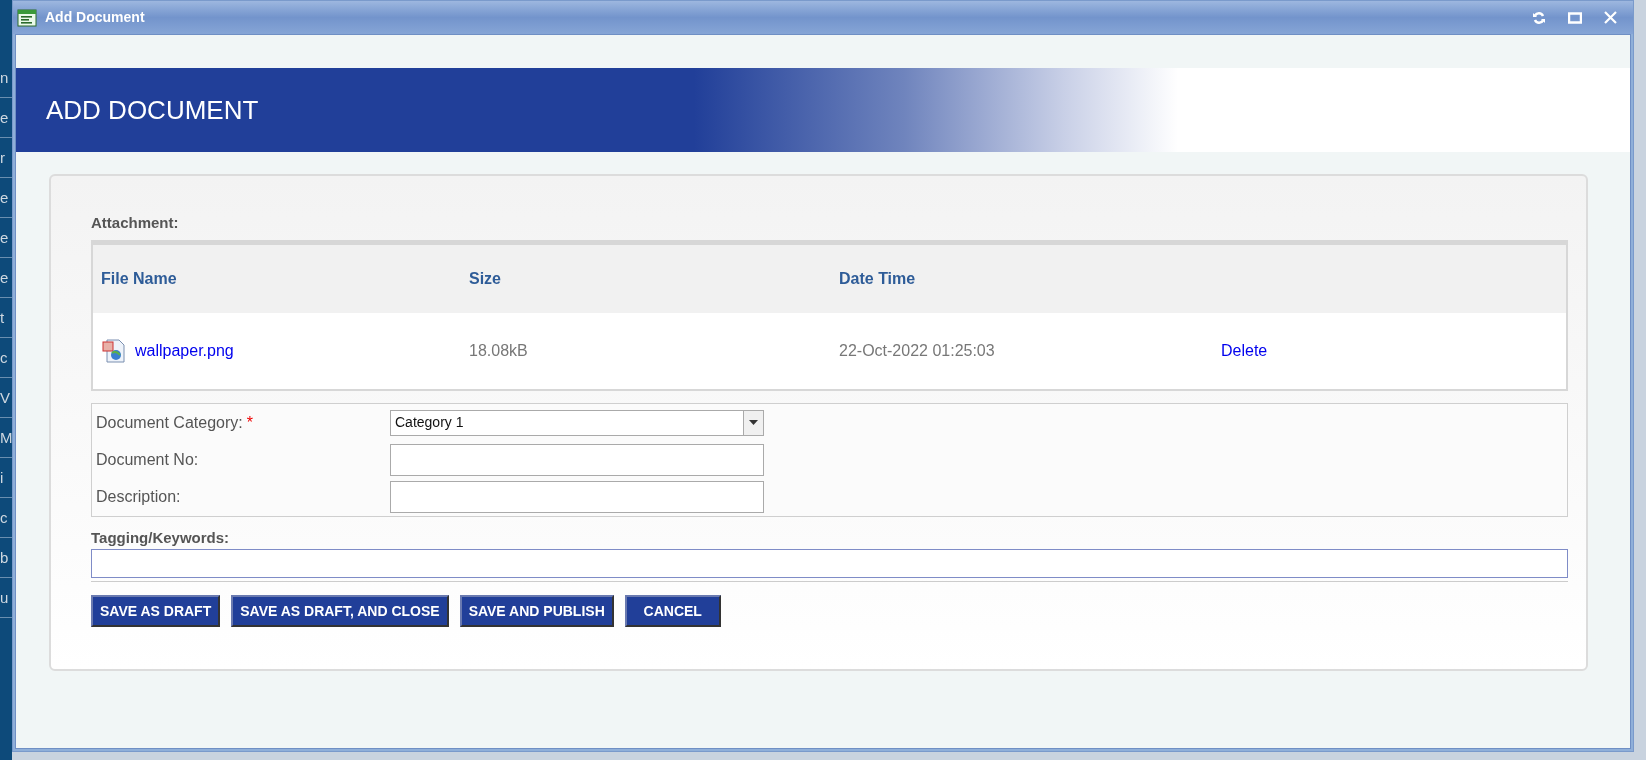  I want to click on column-header: Size, so click(485, 278).